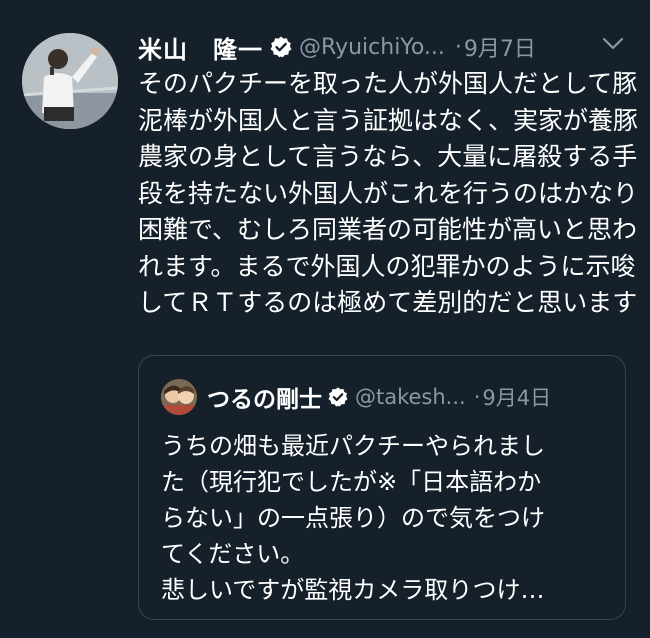 The width and height of the screenshot is (650, 638). What do you see at coordinates (351, 482) in the screenshot?
I see `quoted-text-line: た（現行犯でしたが※「日本語わか` at bounding box center [351, 482].